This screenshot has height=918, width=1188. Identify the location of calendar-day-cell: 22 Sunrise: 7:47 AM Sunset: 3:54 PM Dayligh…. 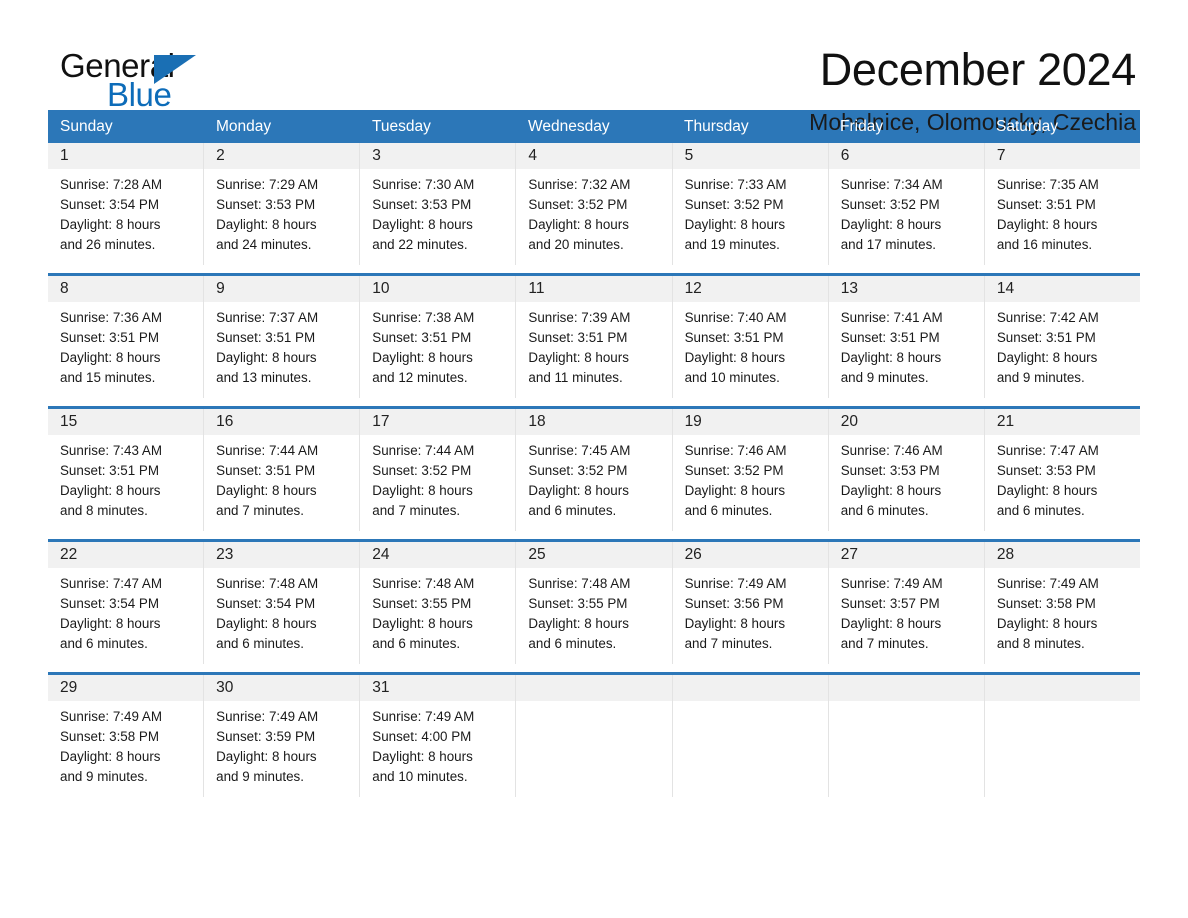
(126, 603).